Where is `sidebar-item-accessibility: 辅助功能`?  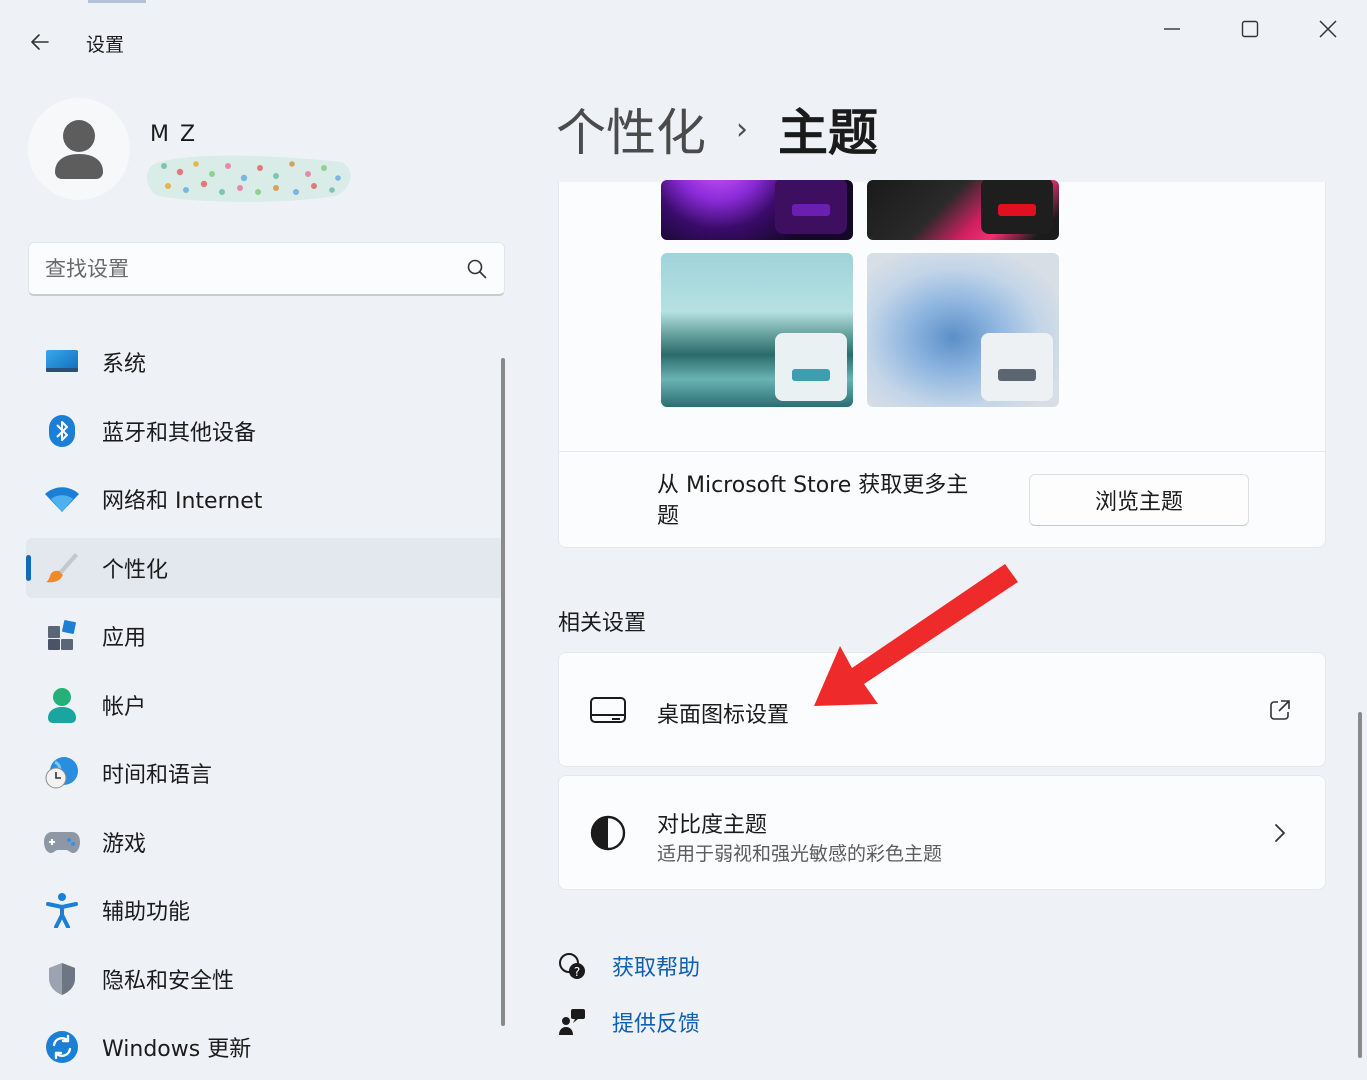
sidebar-item-accessibility: 辅助功能 is located at coordinates (265, 910).